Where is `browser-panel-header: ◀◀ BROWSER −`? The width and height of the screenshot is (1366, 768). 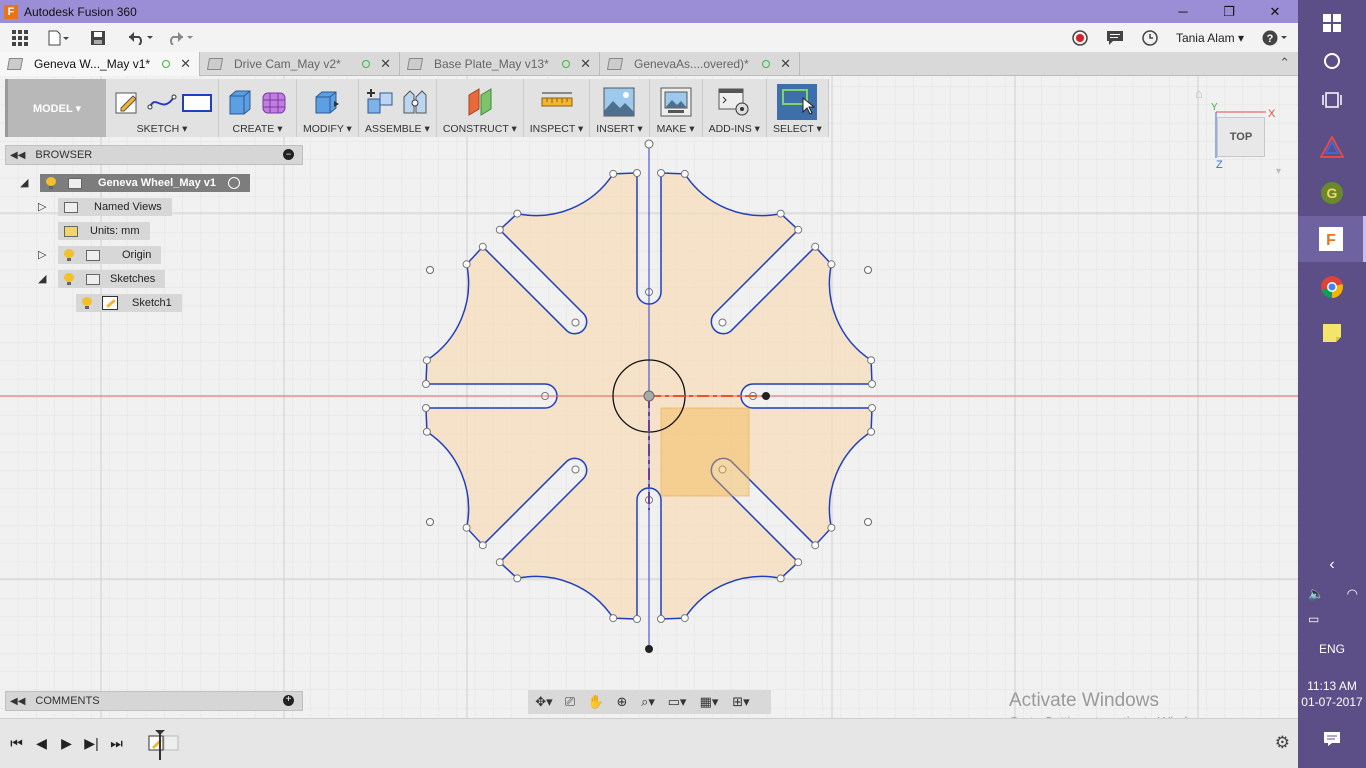
browser-panel-header: ◀◀ BROWSER − is located at coordinates (154, 155).